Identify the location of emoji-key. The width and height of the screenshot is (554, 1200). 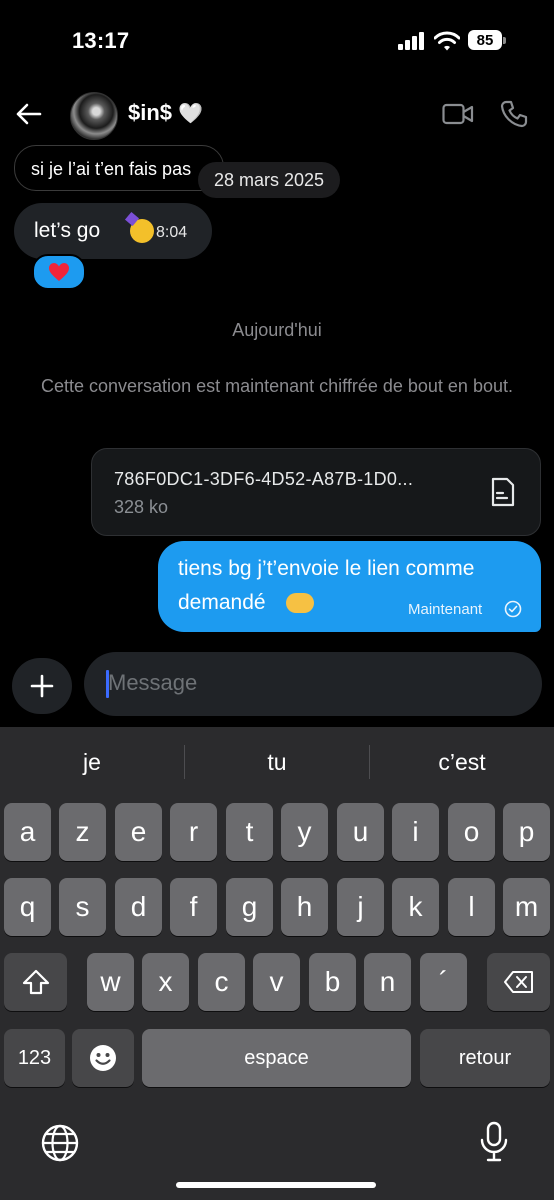
(103, 1058).